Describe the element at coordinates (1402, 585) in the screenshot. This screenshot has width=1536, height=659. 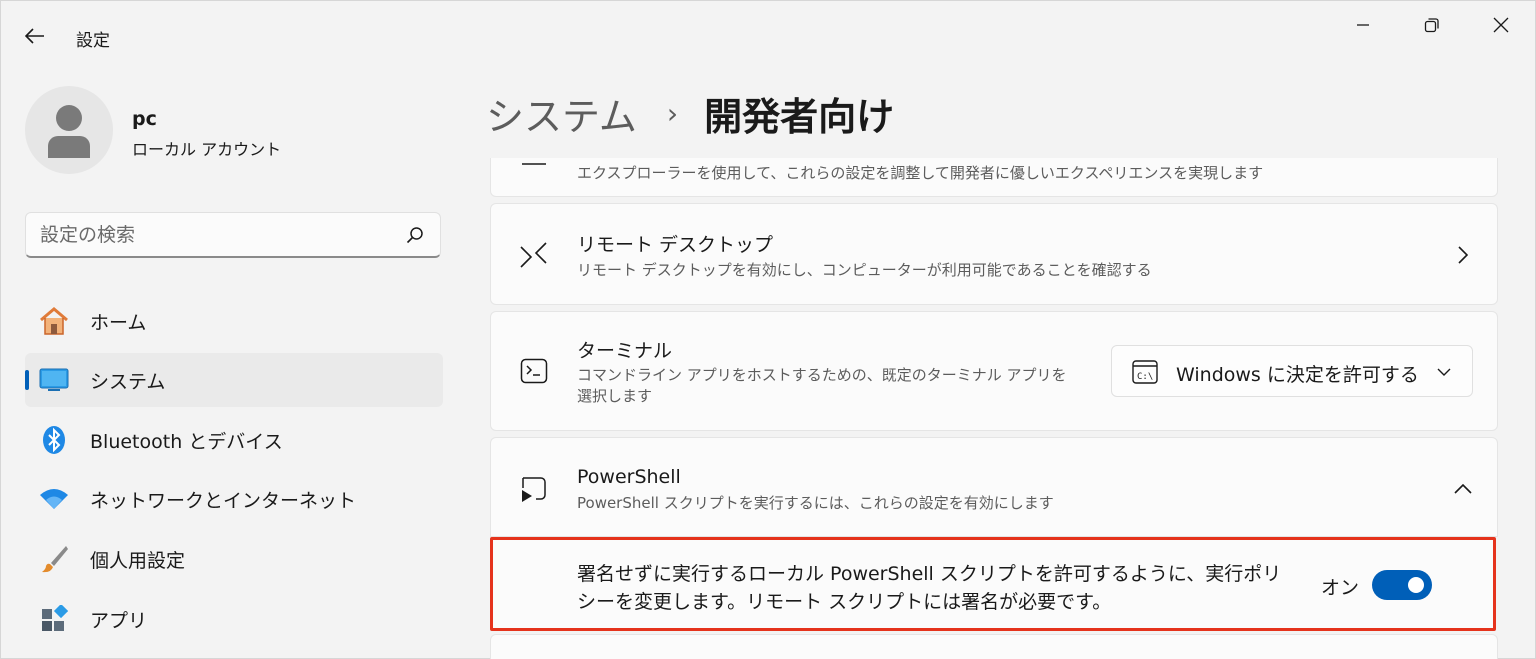
I see `execution-policy-toggle` at that location.